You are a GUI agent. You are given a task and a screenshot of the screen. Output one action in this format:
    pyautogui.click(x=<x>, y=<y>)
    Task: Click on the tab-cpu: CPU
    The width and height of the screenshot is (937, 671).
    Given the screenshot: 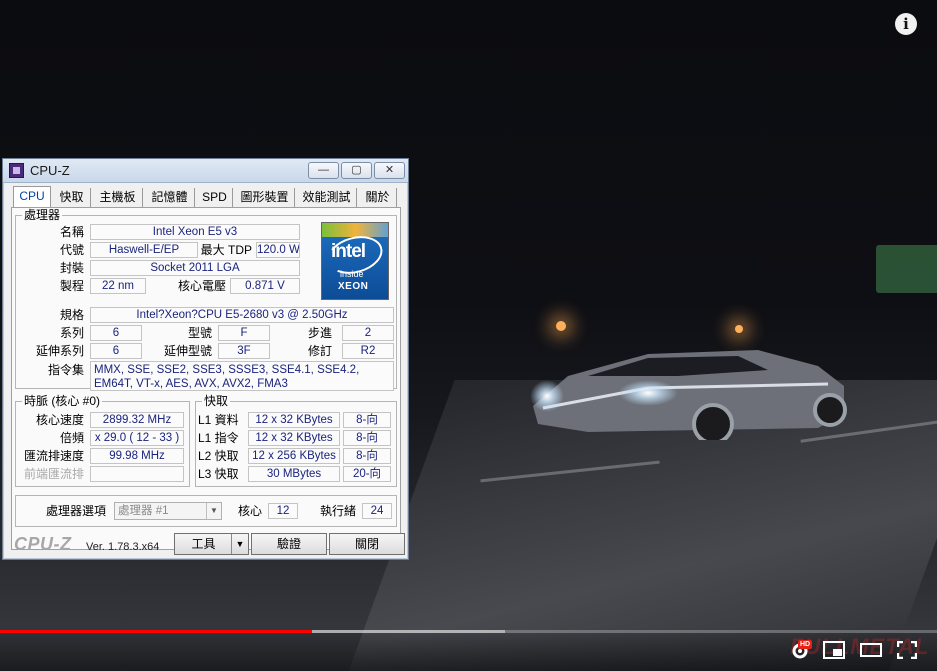 What is the action you would take?
    pyautogui.click(x=32, y=196)
    